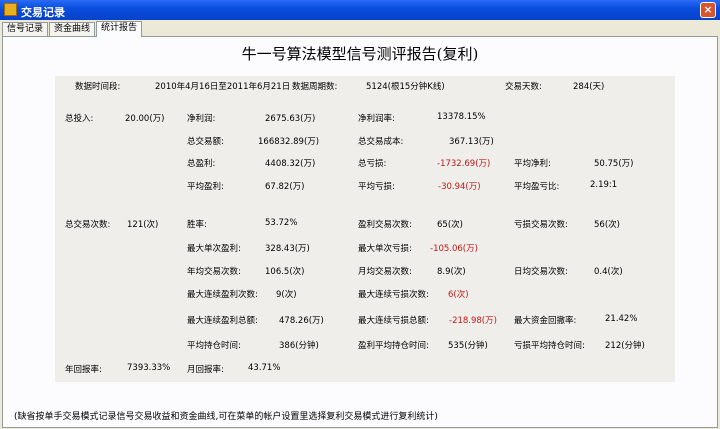  Describe the element at coordinates (393, 321) in the screenshot. I see `max-consec-loss-amt-label: 最大连续亏损总额:` at that location.